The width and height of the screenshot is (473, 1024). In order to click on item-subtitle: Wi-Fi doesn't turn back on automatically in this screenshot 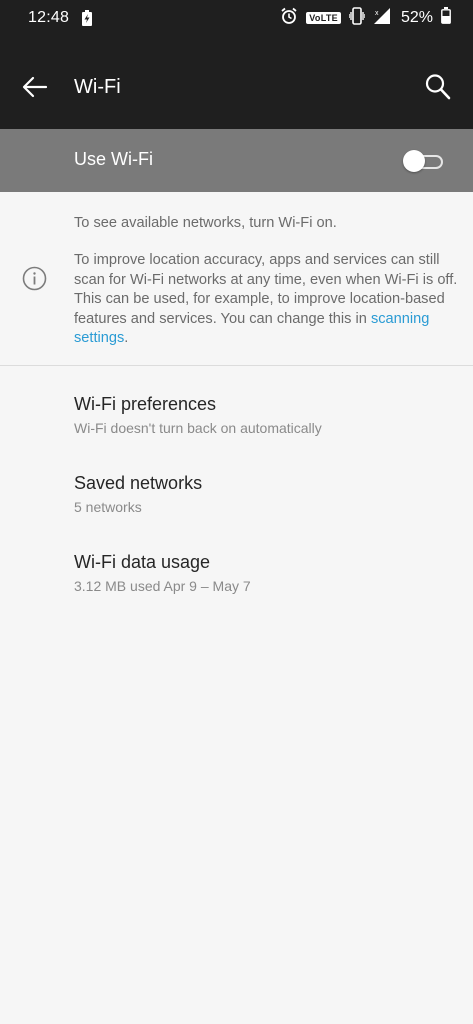, I will do `click(198, 428)`.